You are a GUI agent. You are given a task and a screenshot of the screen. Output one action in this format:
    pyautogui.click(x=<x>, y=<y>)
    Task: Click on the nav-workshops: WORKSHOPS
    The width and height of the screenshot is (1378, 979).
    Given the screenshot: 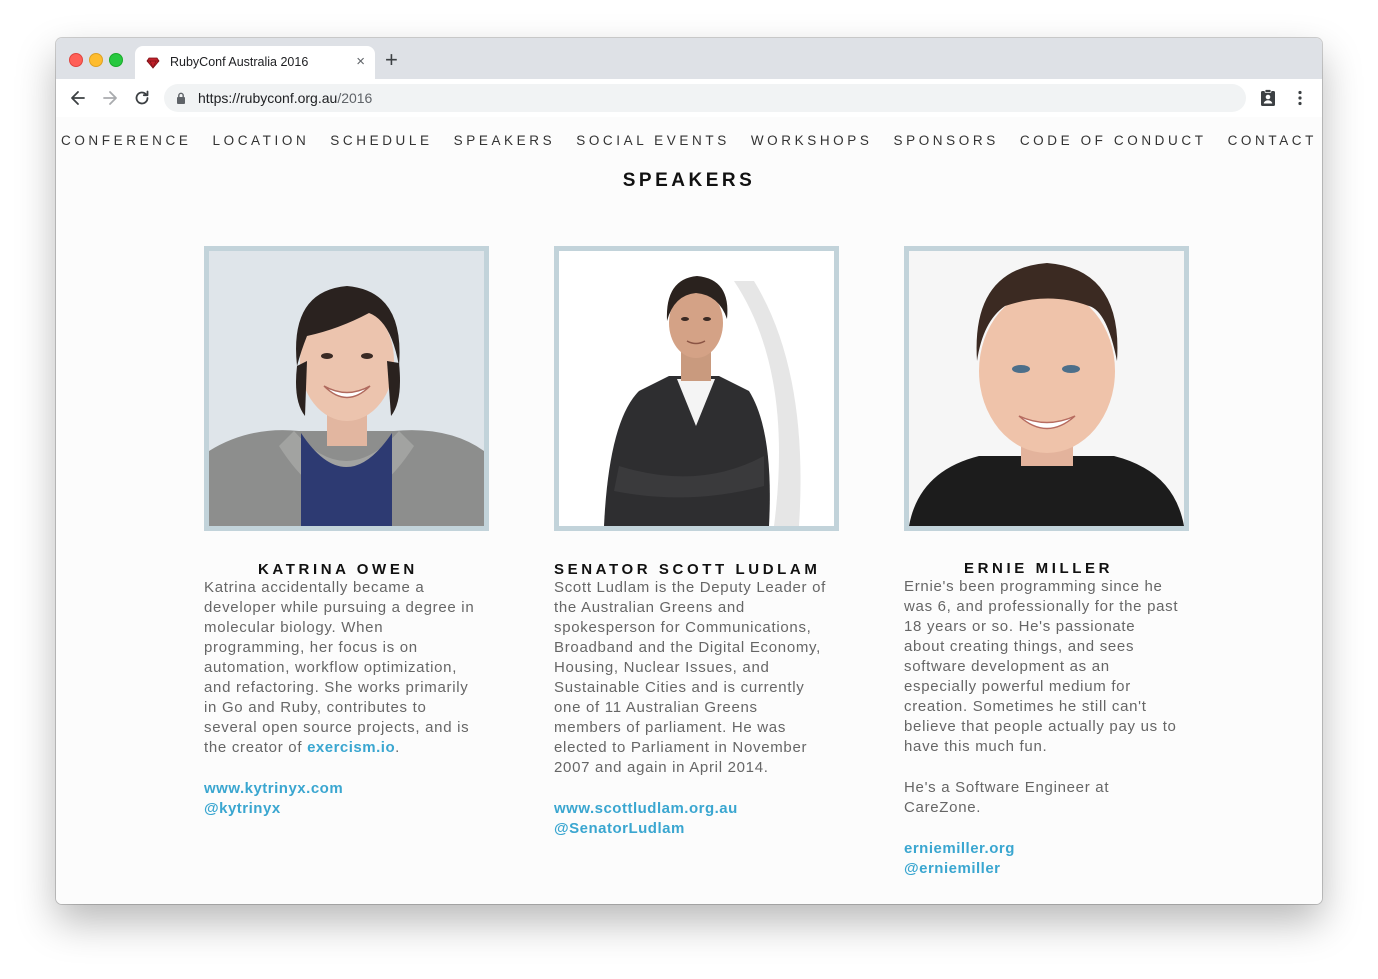 What is the action you would take?
    pyautogui.click(x=812, y=140)
    